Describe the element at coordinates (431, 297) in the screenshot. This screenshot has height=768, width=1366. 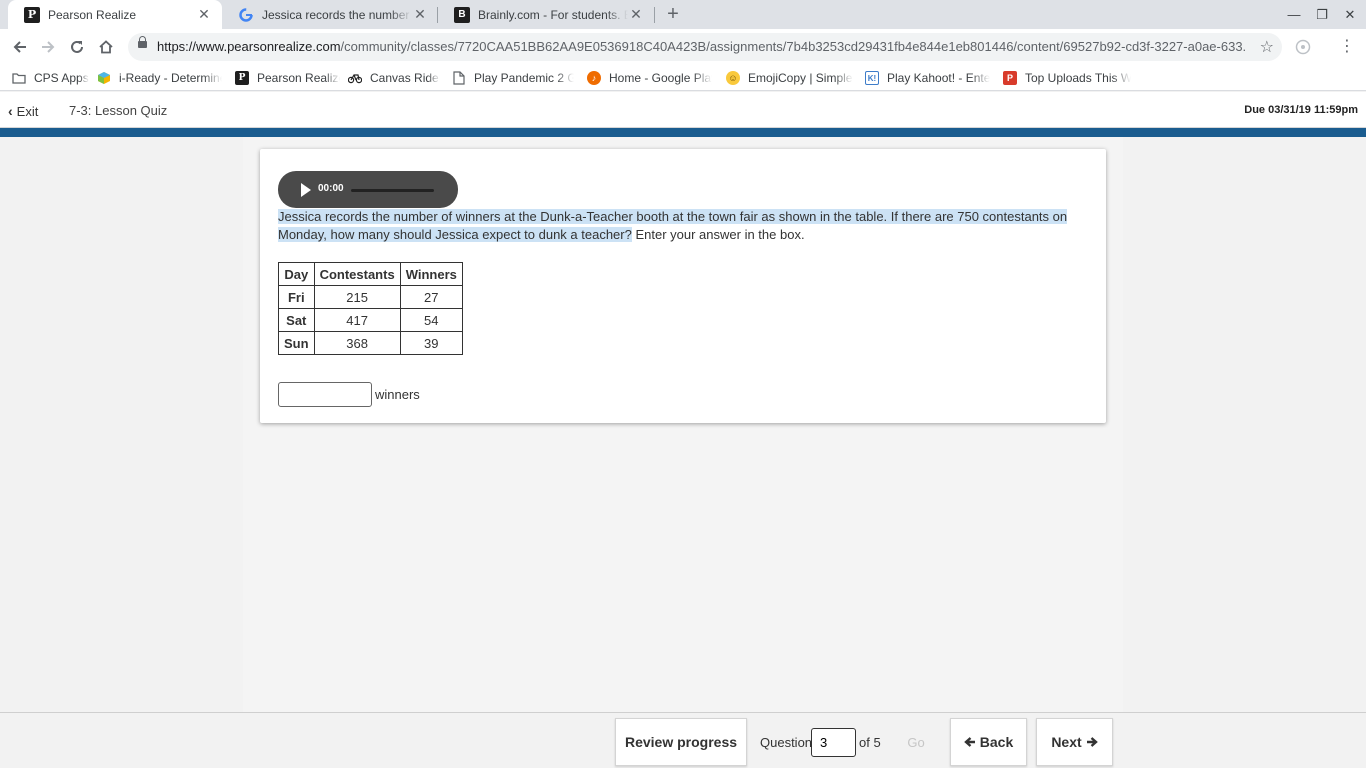
I see `table-cell: 27` at that location.